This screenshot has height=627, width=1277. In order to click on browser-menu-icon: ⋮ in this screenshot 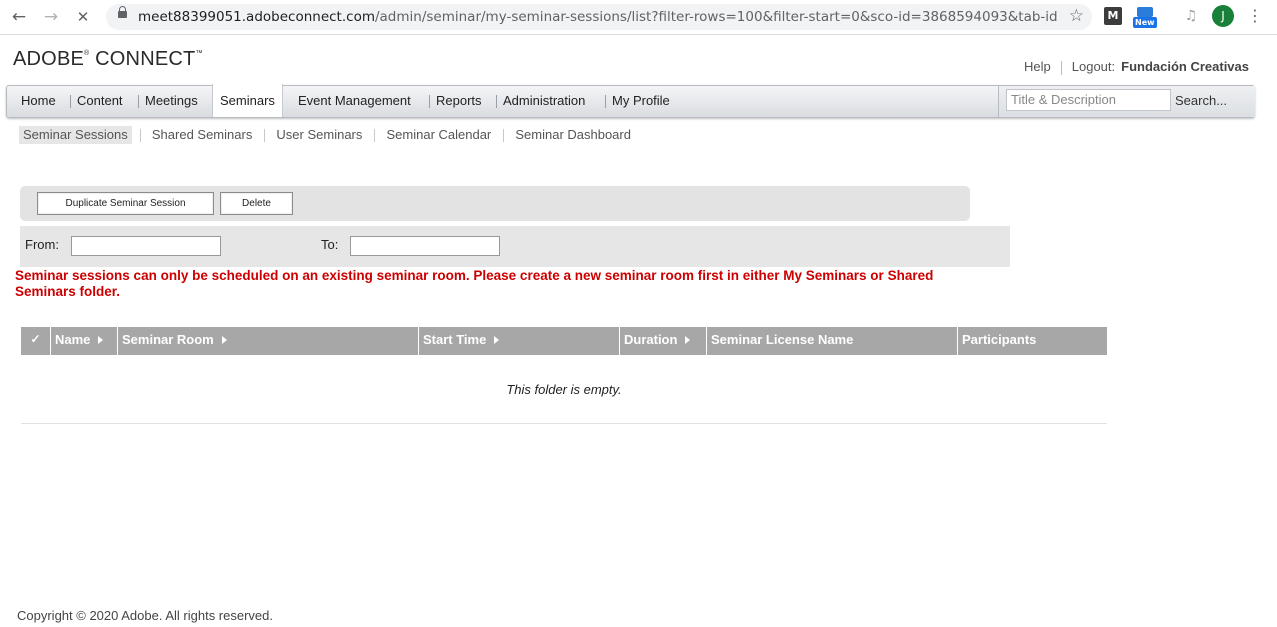, I will do `click(1255, 16)`.